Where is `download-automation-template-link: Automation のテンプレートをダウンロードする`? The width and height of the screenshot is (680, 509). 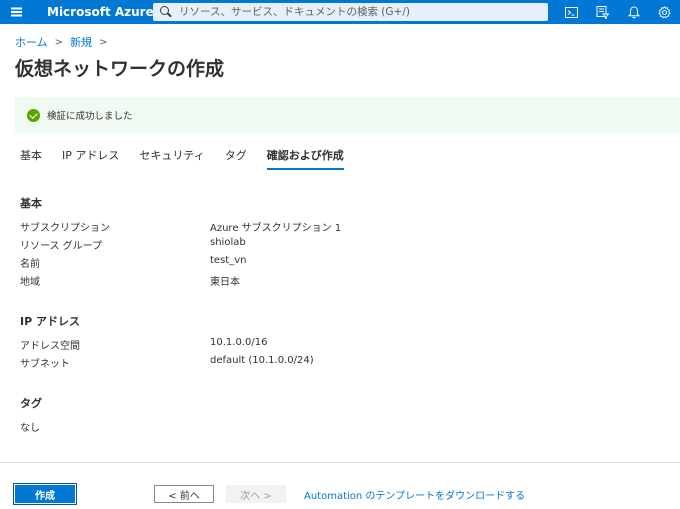
download-automation-template-link: Automation のテンプレートをダウンロードする is located at coordinates (414, 494).